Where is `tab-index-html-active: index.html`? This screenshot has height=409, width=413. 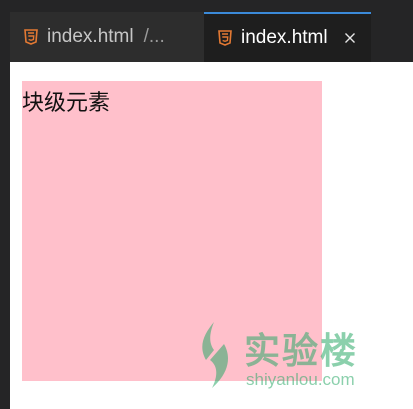 tab-index-html-active: index.html is located at coordinates (287, 37).